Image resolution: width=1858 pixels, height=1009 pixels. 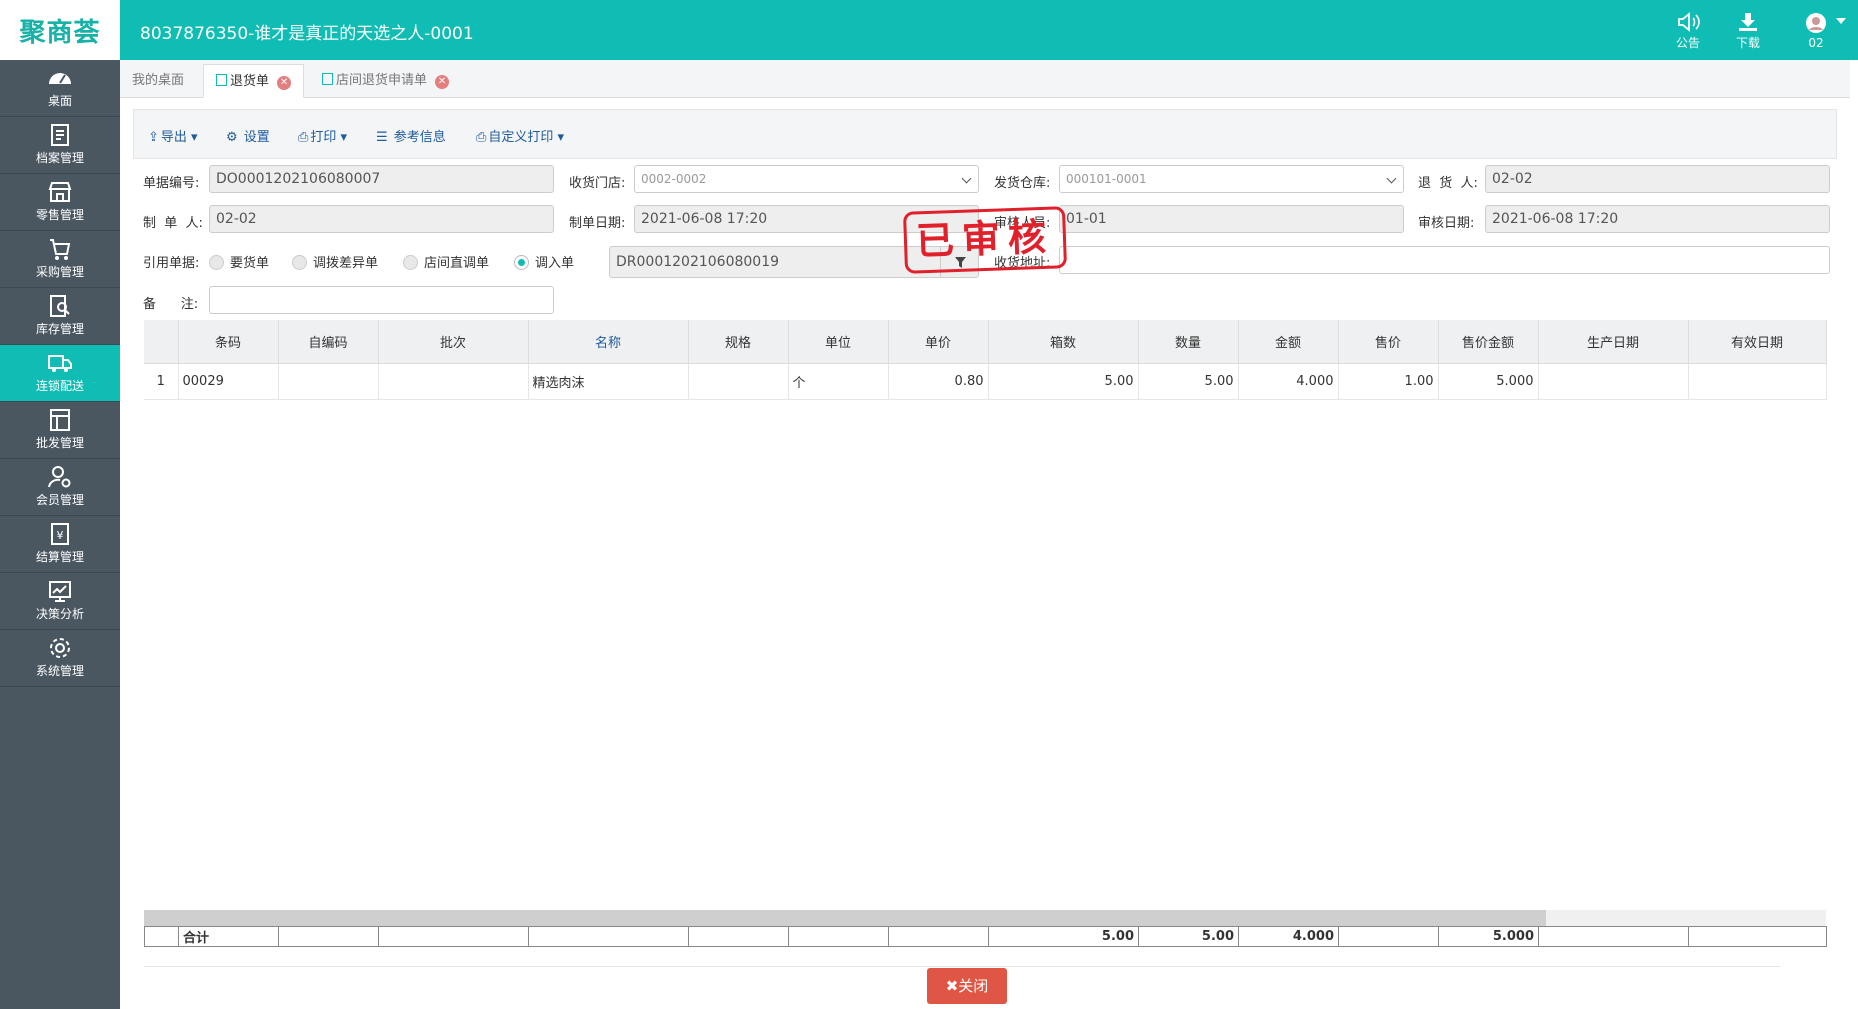 What do you see at coordinates (328, 381) in the screenshot?
I see `cell-custom-code` at bounding box center [328, 381].